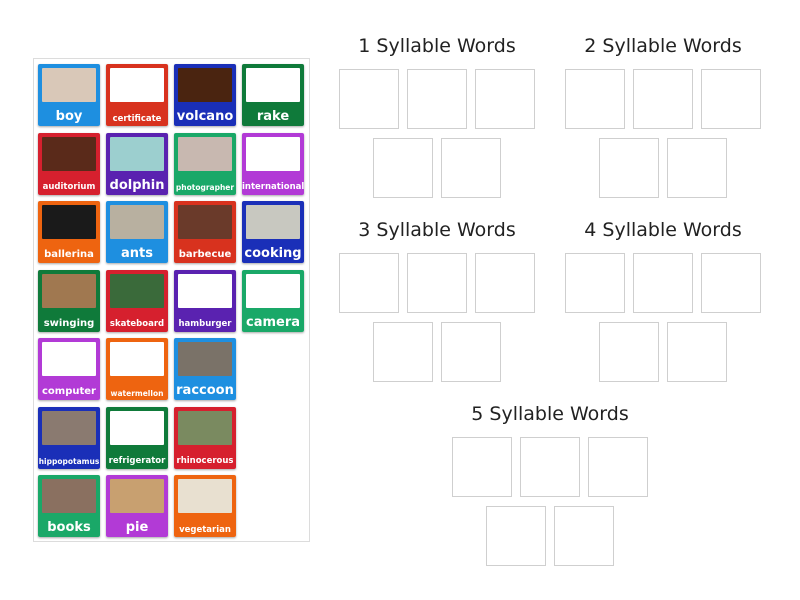 The height and width of the screenshot is (600, 800). I want to click on word-card-watermellon: watermellon, so click(137, 369).